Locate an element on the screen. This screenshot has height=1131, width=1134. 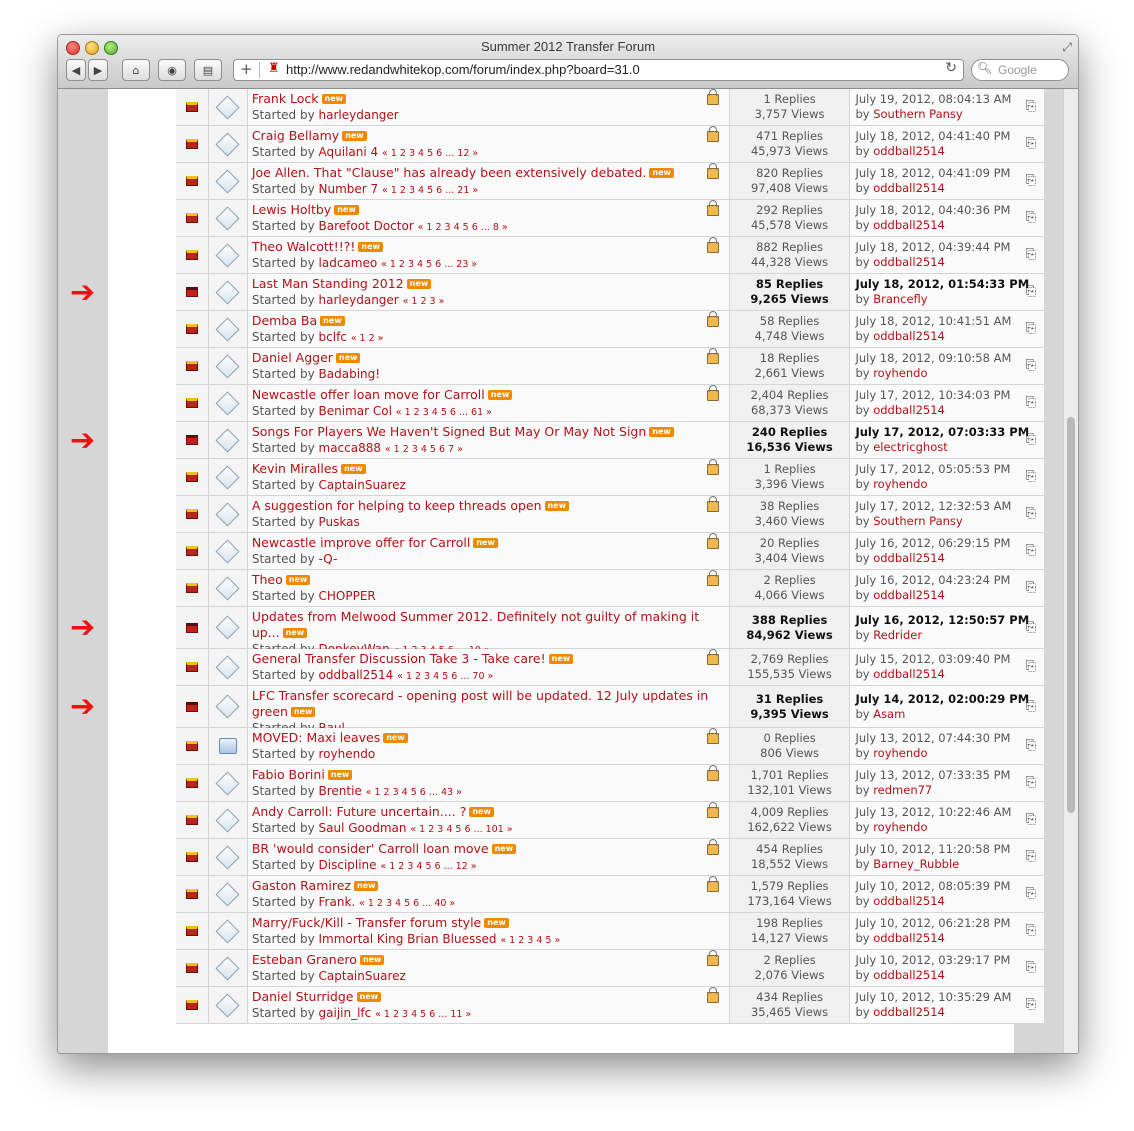
topic-title-link: Marry/Fuck/Kill - Transfer forum style is located at coordinates (366, 922).